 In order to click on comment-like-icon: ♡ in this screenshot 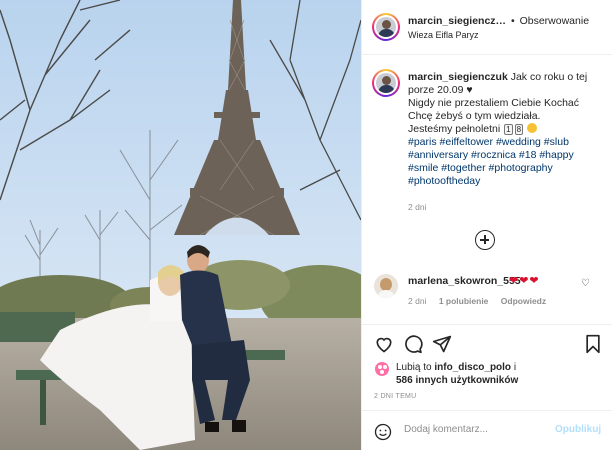, I will do `click(585, 283)`.